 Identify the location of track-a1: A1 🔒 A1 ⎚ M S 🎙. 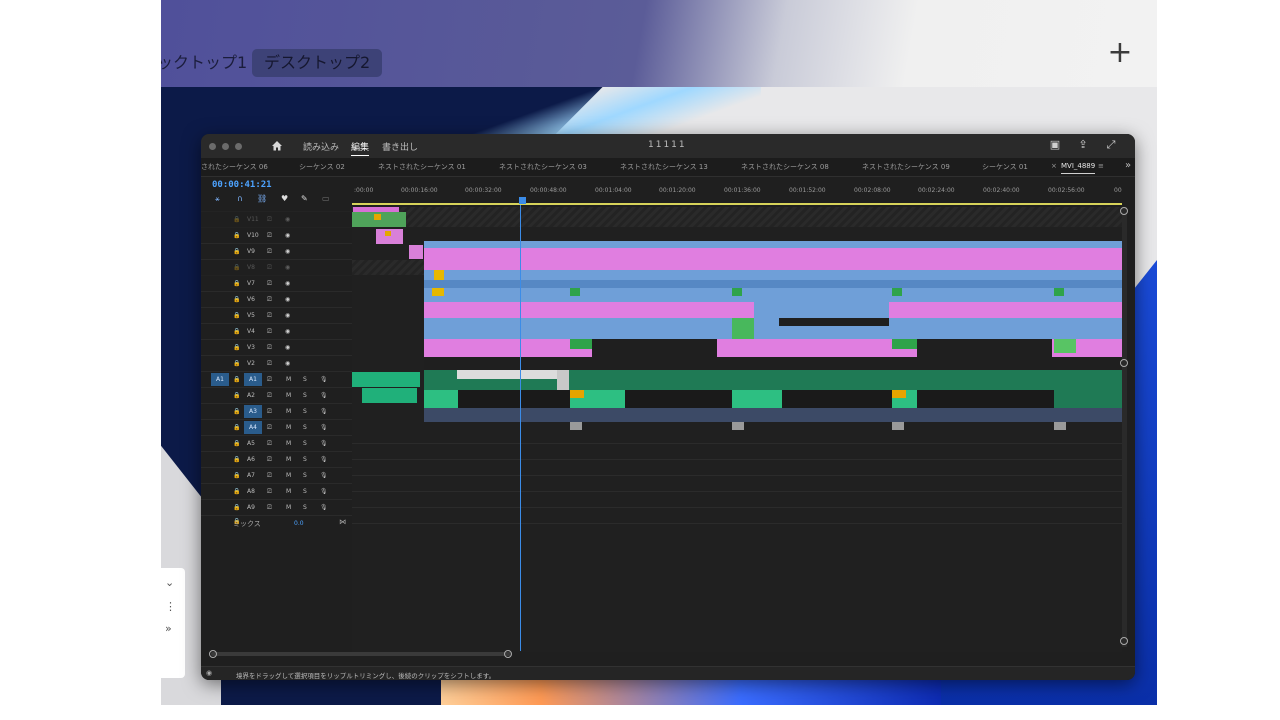
(276, 380).